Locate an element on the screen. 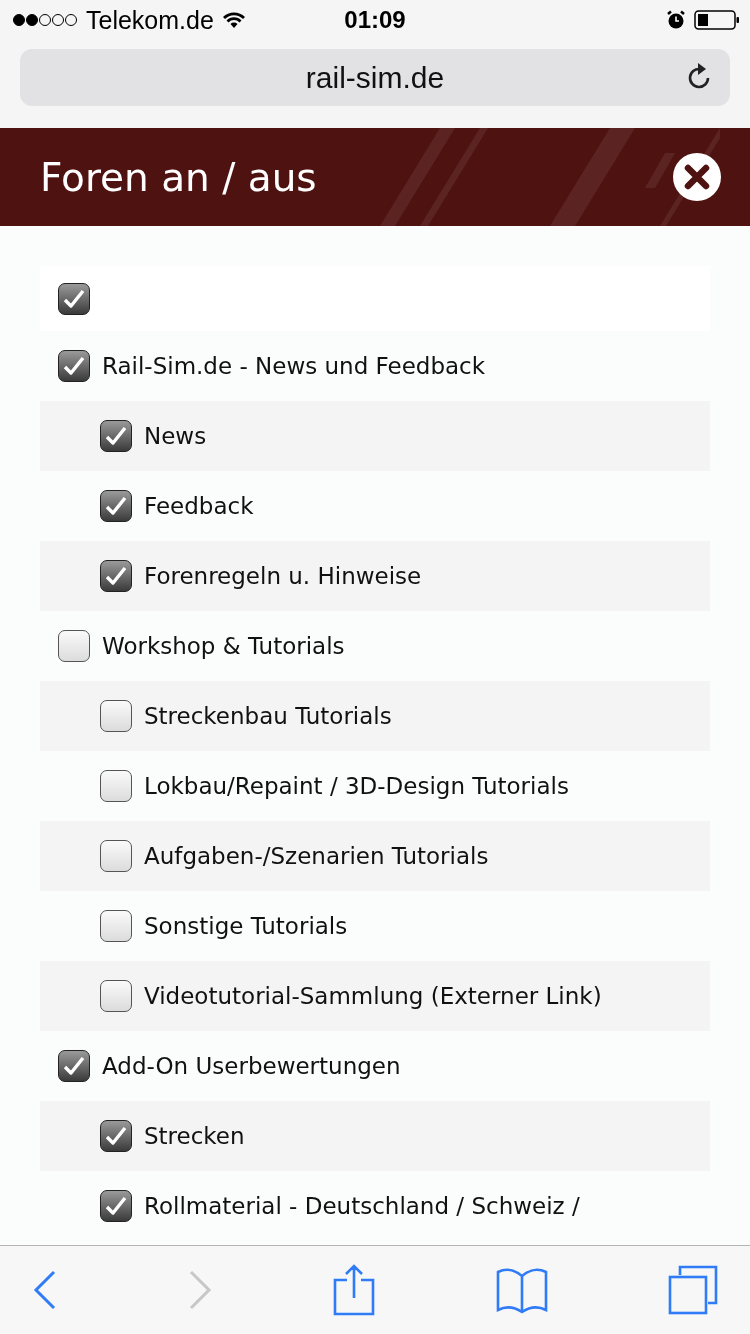 The width and height of the screenshot is (750, 1334). forum-label: Streckenbau Tutorials is located at coordinates (268, 716).